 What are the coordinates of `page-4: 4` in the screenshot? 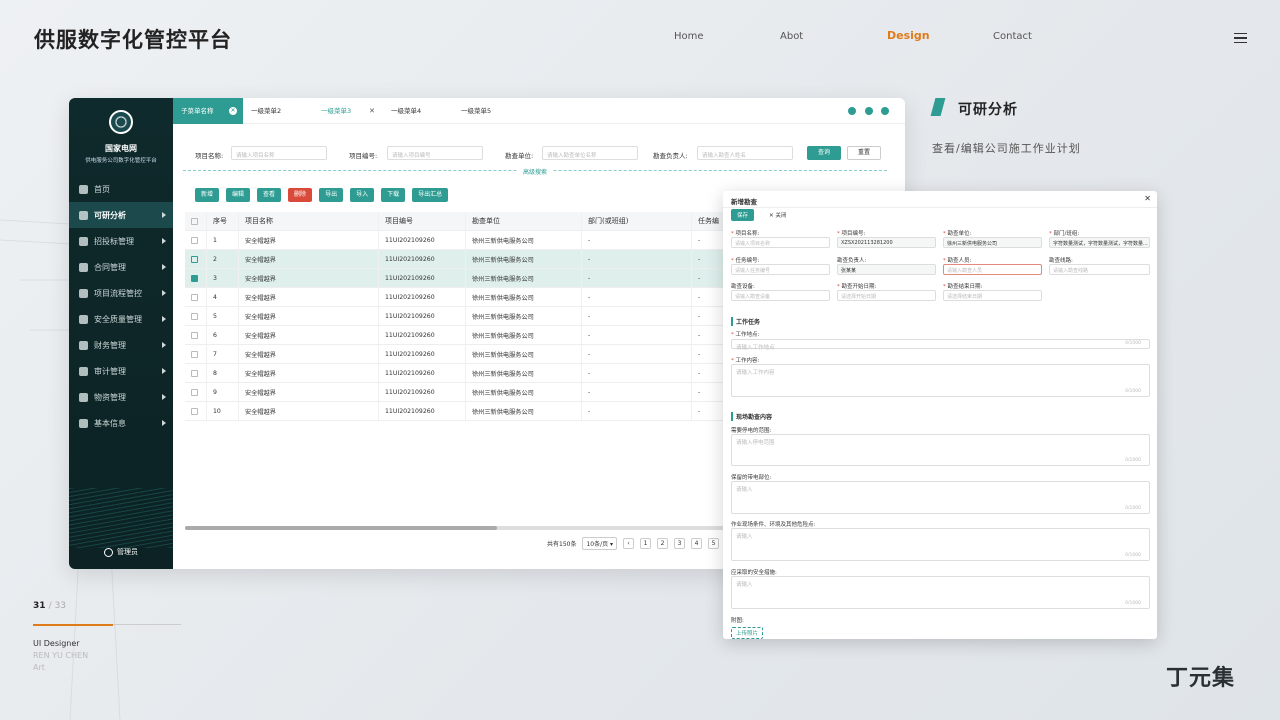 It's located at (697, 543).